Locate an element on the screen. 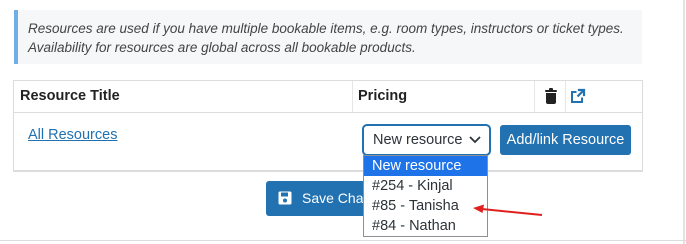  page-bottom-border is located at coordinates (343, 240).